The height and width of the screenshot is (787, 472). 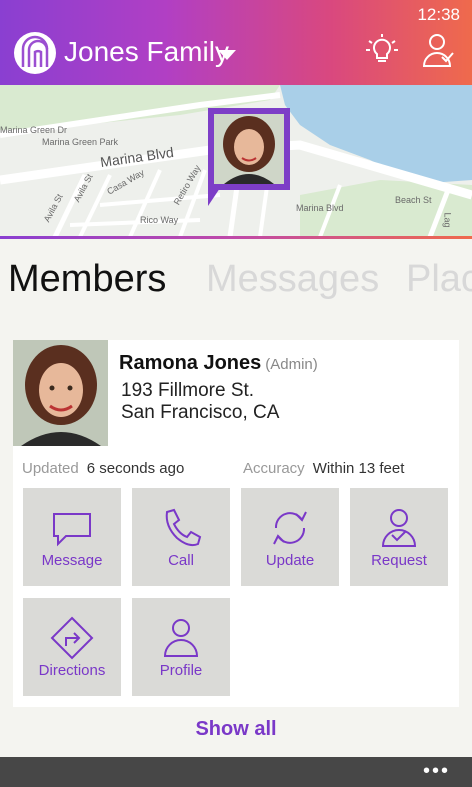 I want to click on accuracy-label: Accuracy, so click(x=274, y=468).